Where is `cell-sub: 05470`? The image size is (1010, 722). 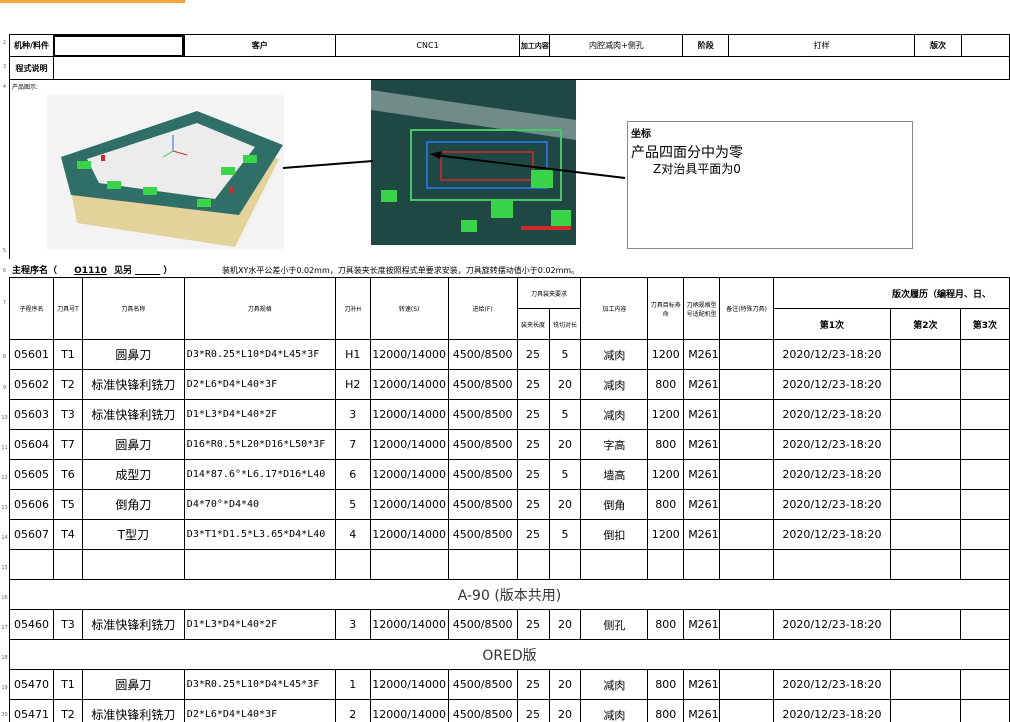 cell-sub: 05470 is located at coordinates (31, 684).